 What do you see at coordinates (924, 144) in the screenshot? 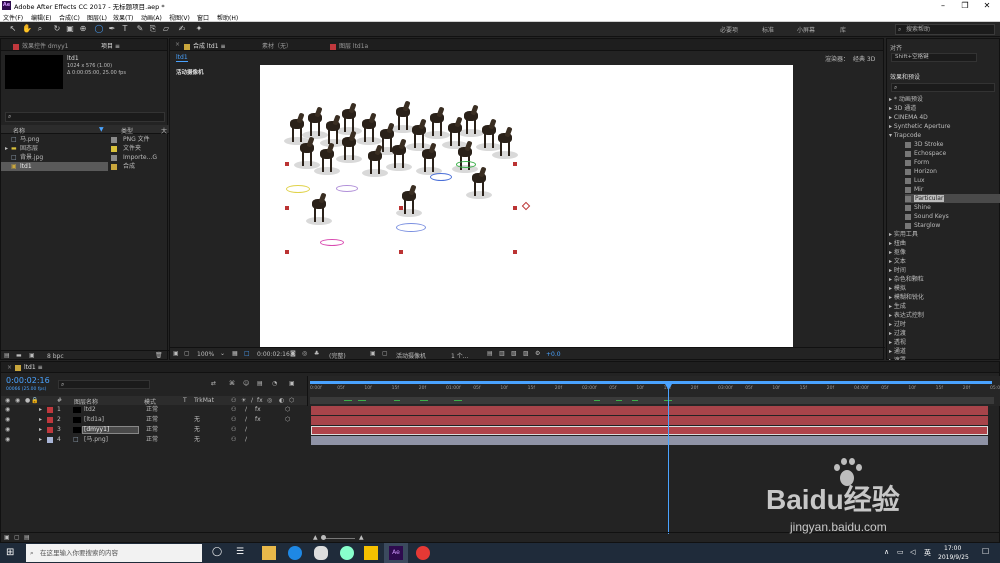
I see `effect-item: 3D Stroke` at bounding box center [924, 144].